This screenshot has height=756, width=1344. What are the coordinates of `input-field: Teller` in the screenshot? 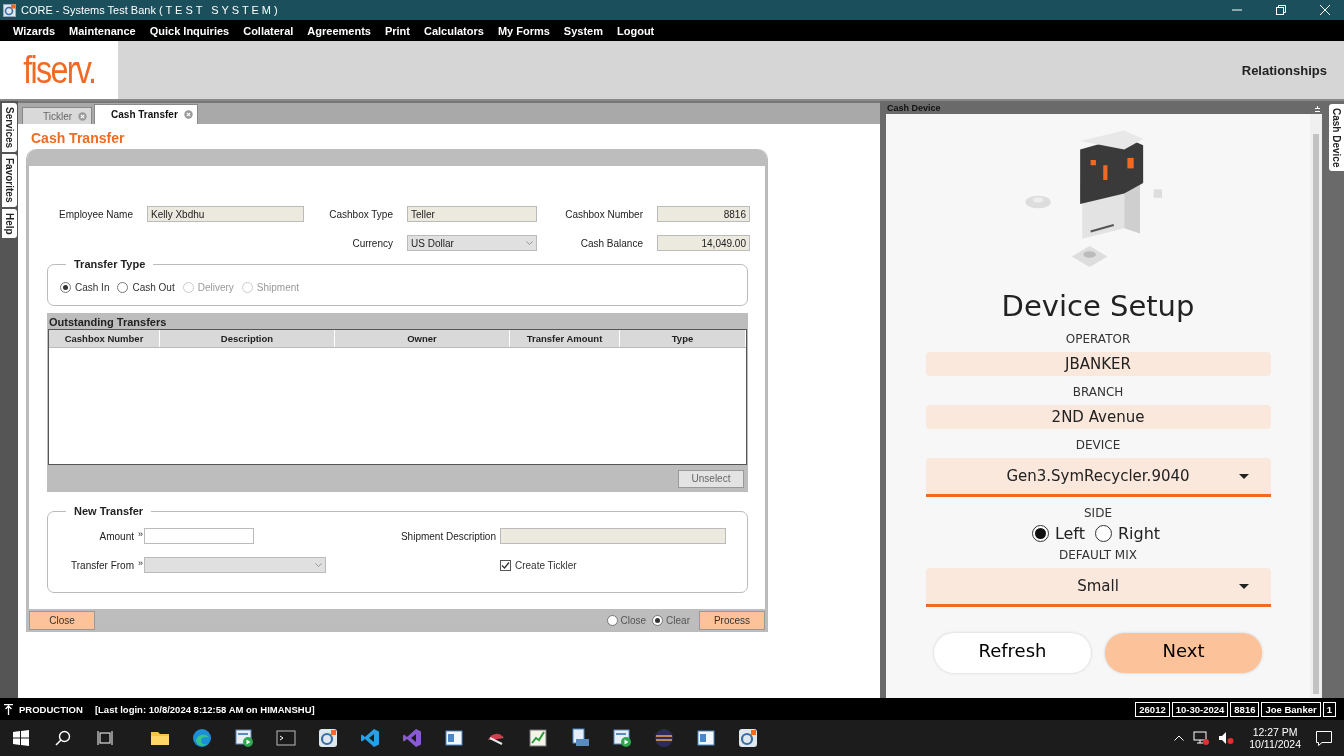 It's located at (472, 214).